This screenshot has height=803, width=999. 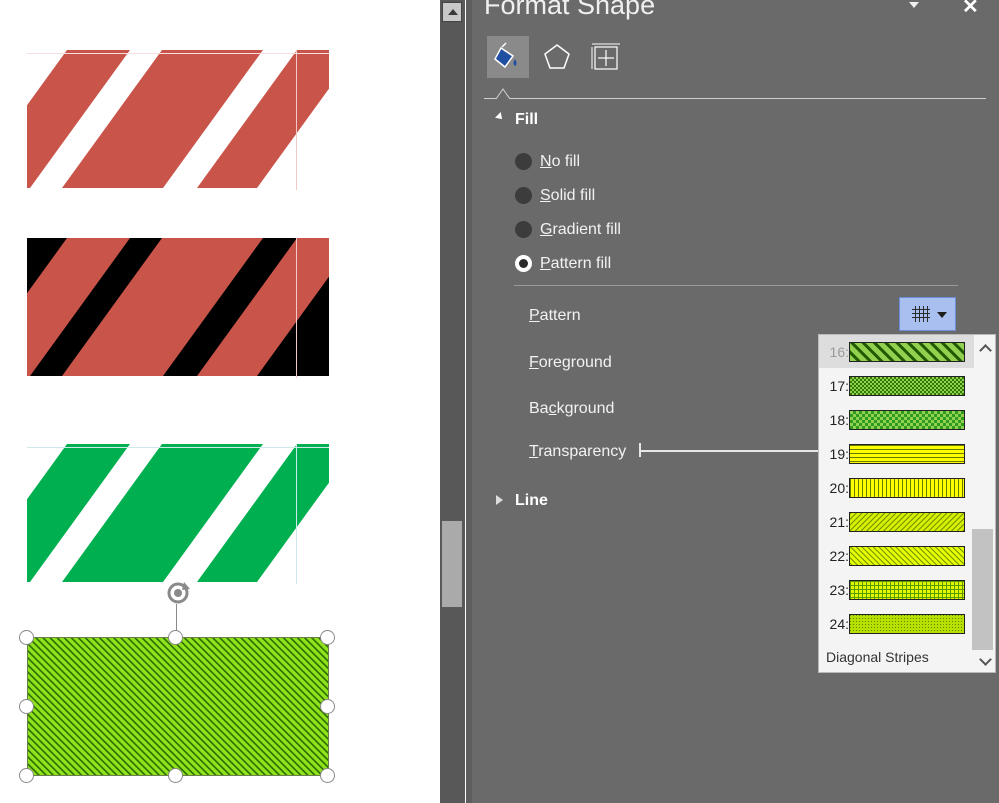 What do you see at coordinates (523, 229) in the screenshot?
I see `radio-gradient-fill` at bounding box center [523, 229].